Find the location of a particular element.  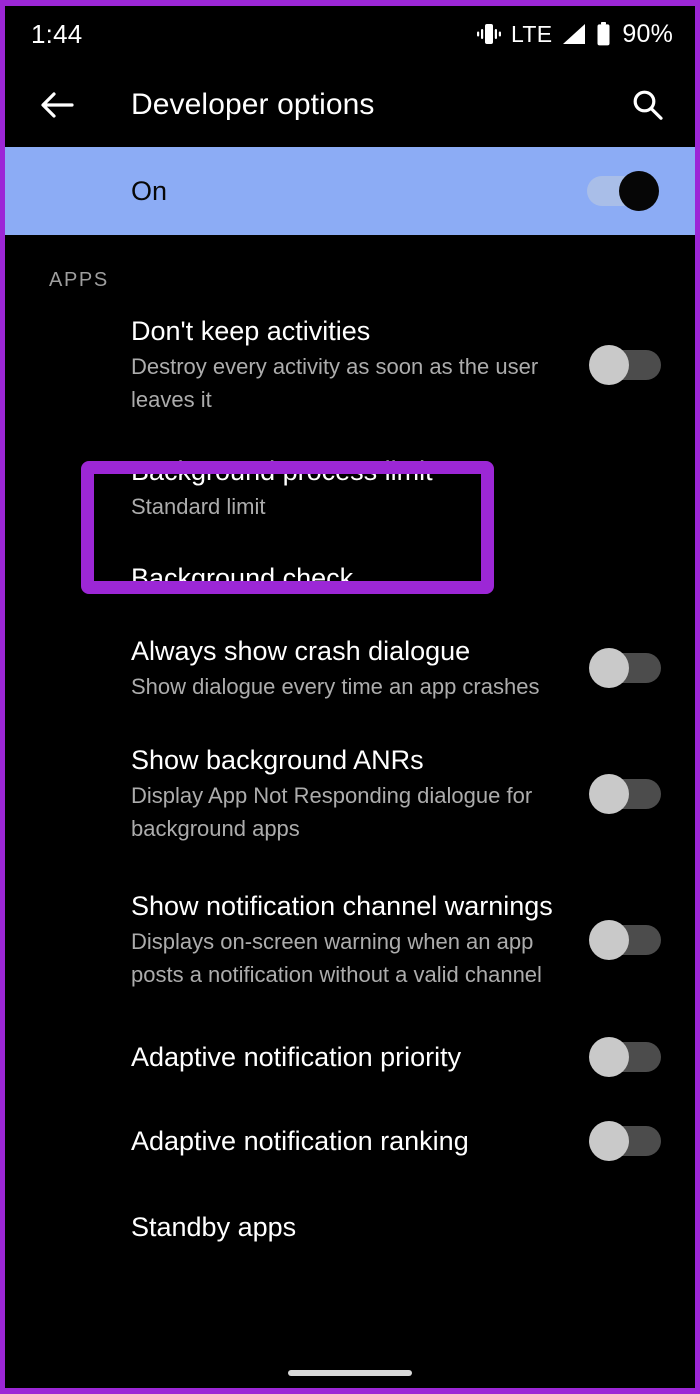

list-item-text: Background check is located at coordinates (396, 578).